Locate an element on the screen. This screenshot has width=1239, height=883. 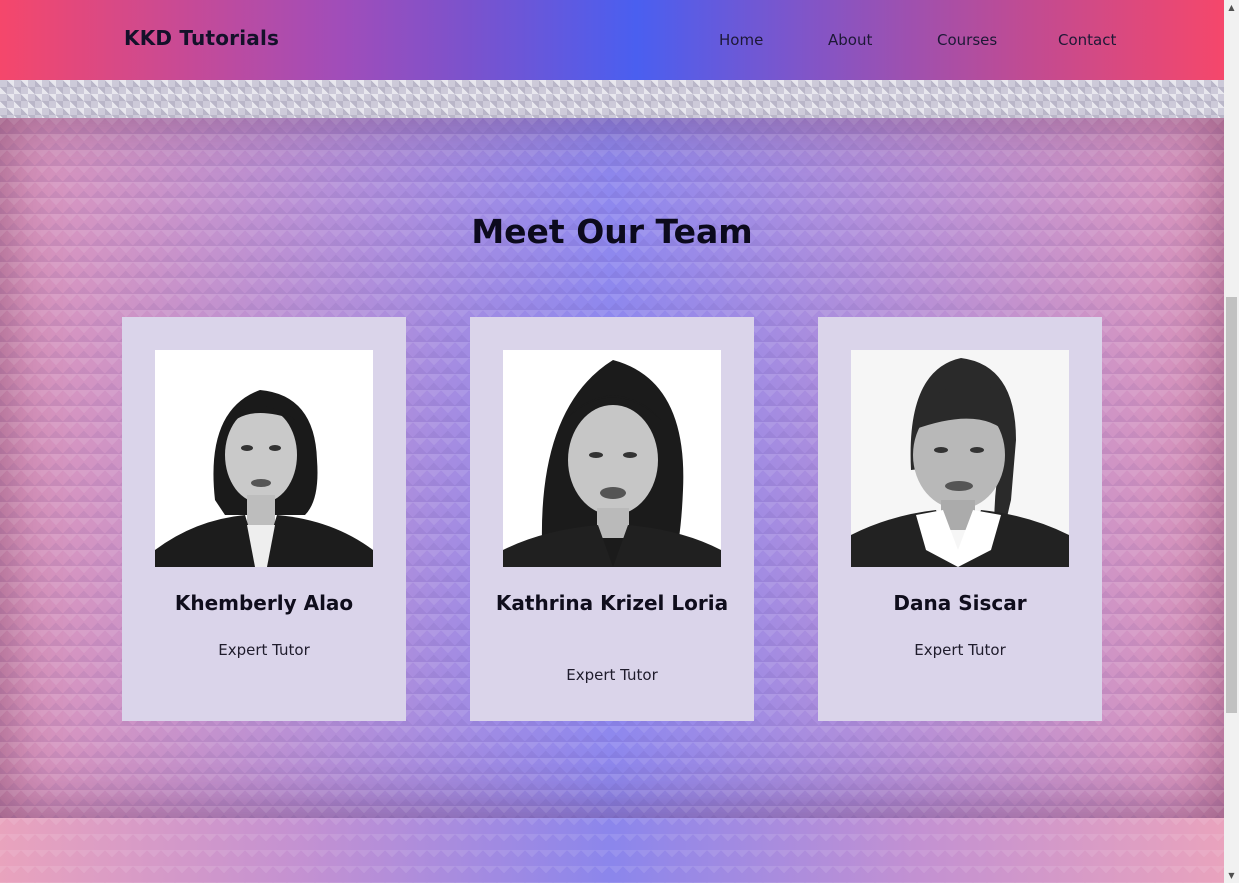
scrollbar-thumb is located at coordinates (1231, 505).